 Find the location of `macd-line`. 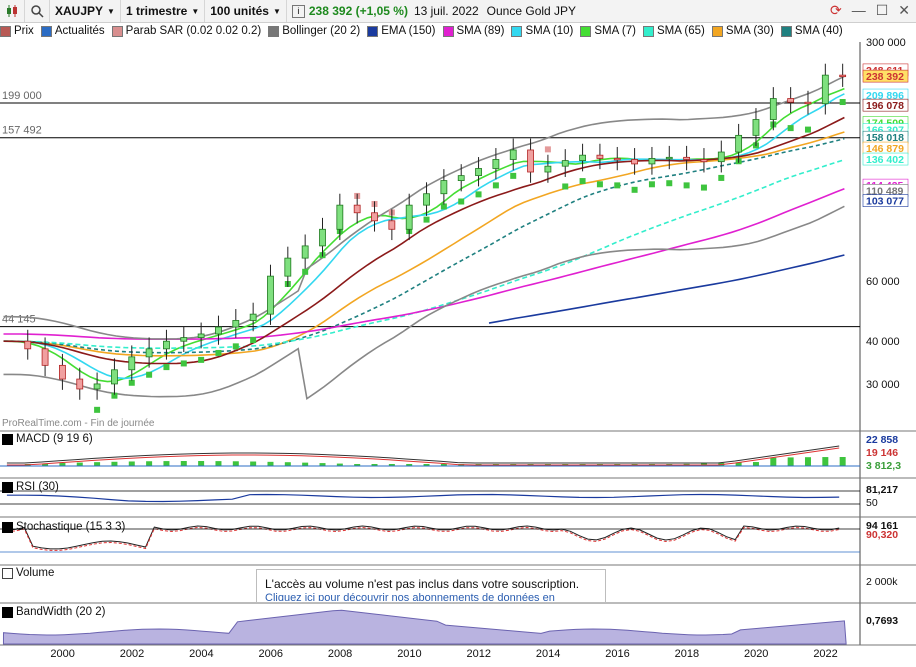

macd-line is located at coordinates (423, 454).